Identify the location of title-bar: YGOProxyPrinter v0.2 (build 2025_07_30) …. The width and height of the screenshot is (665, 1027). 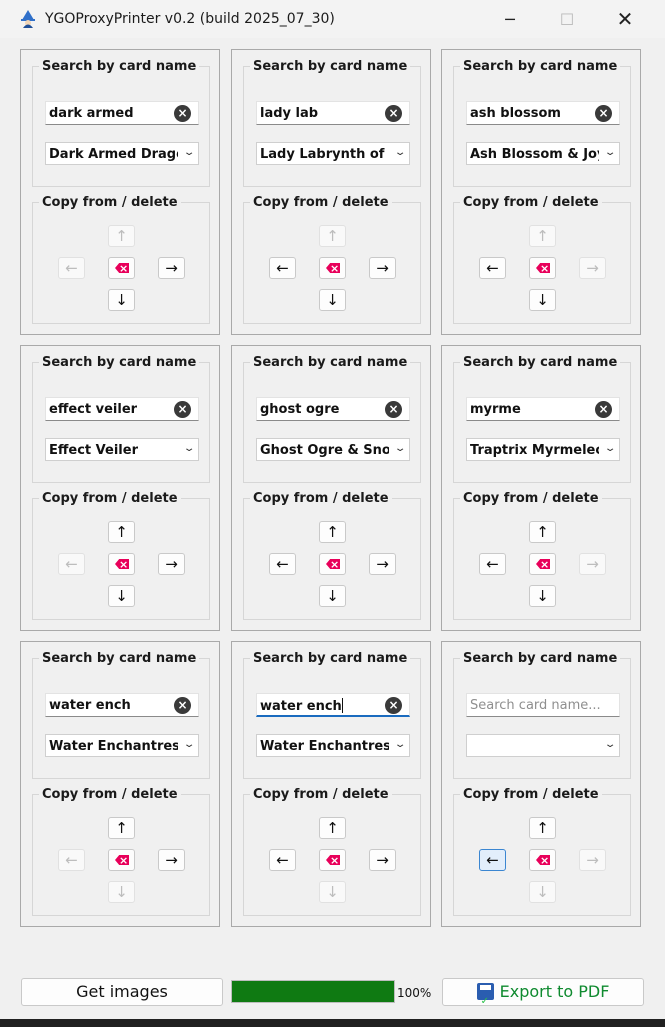
(332, 19).